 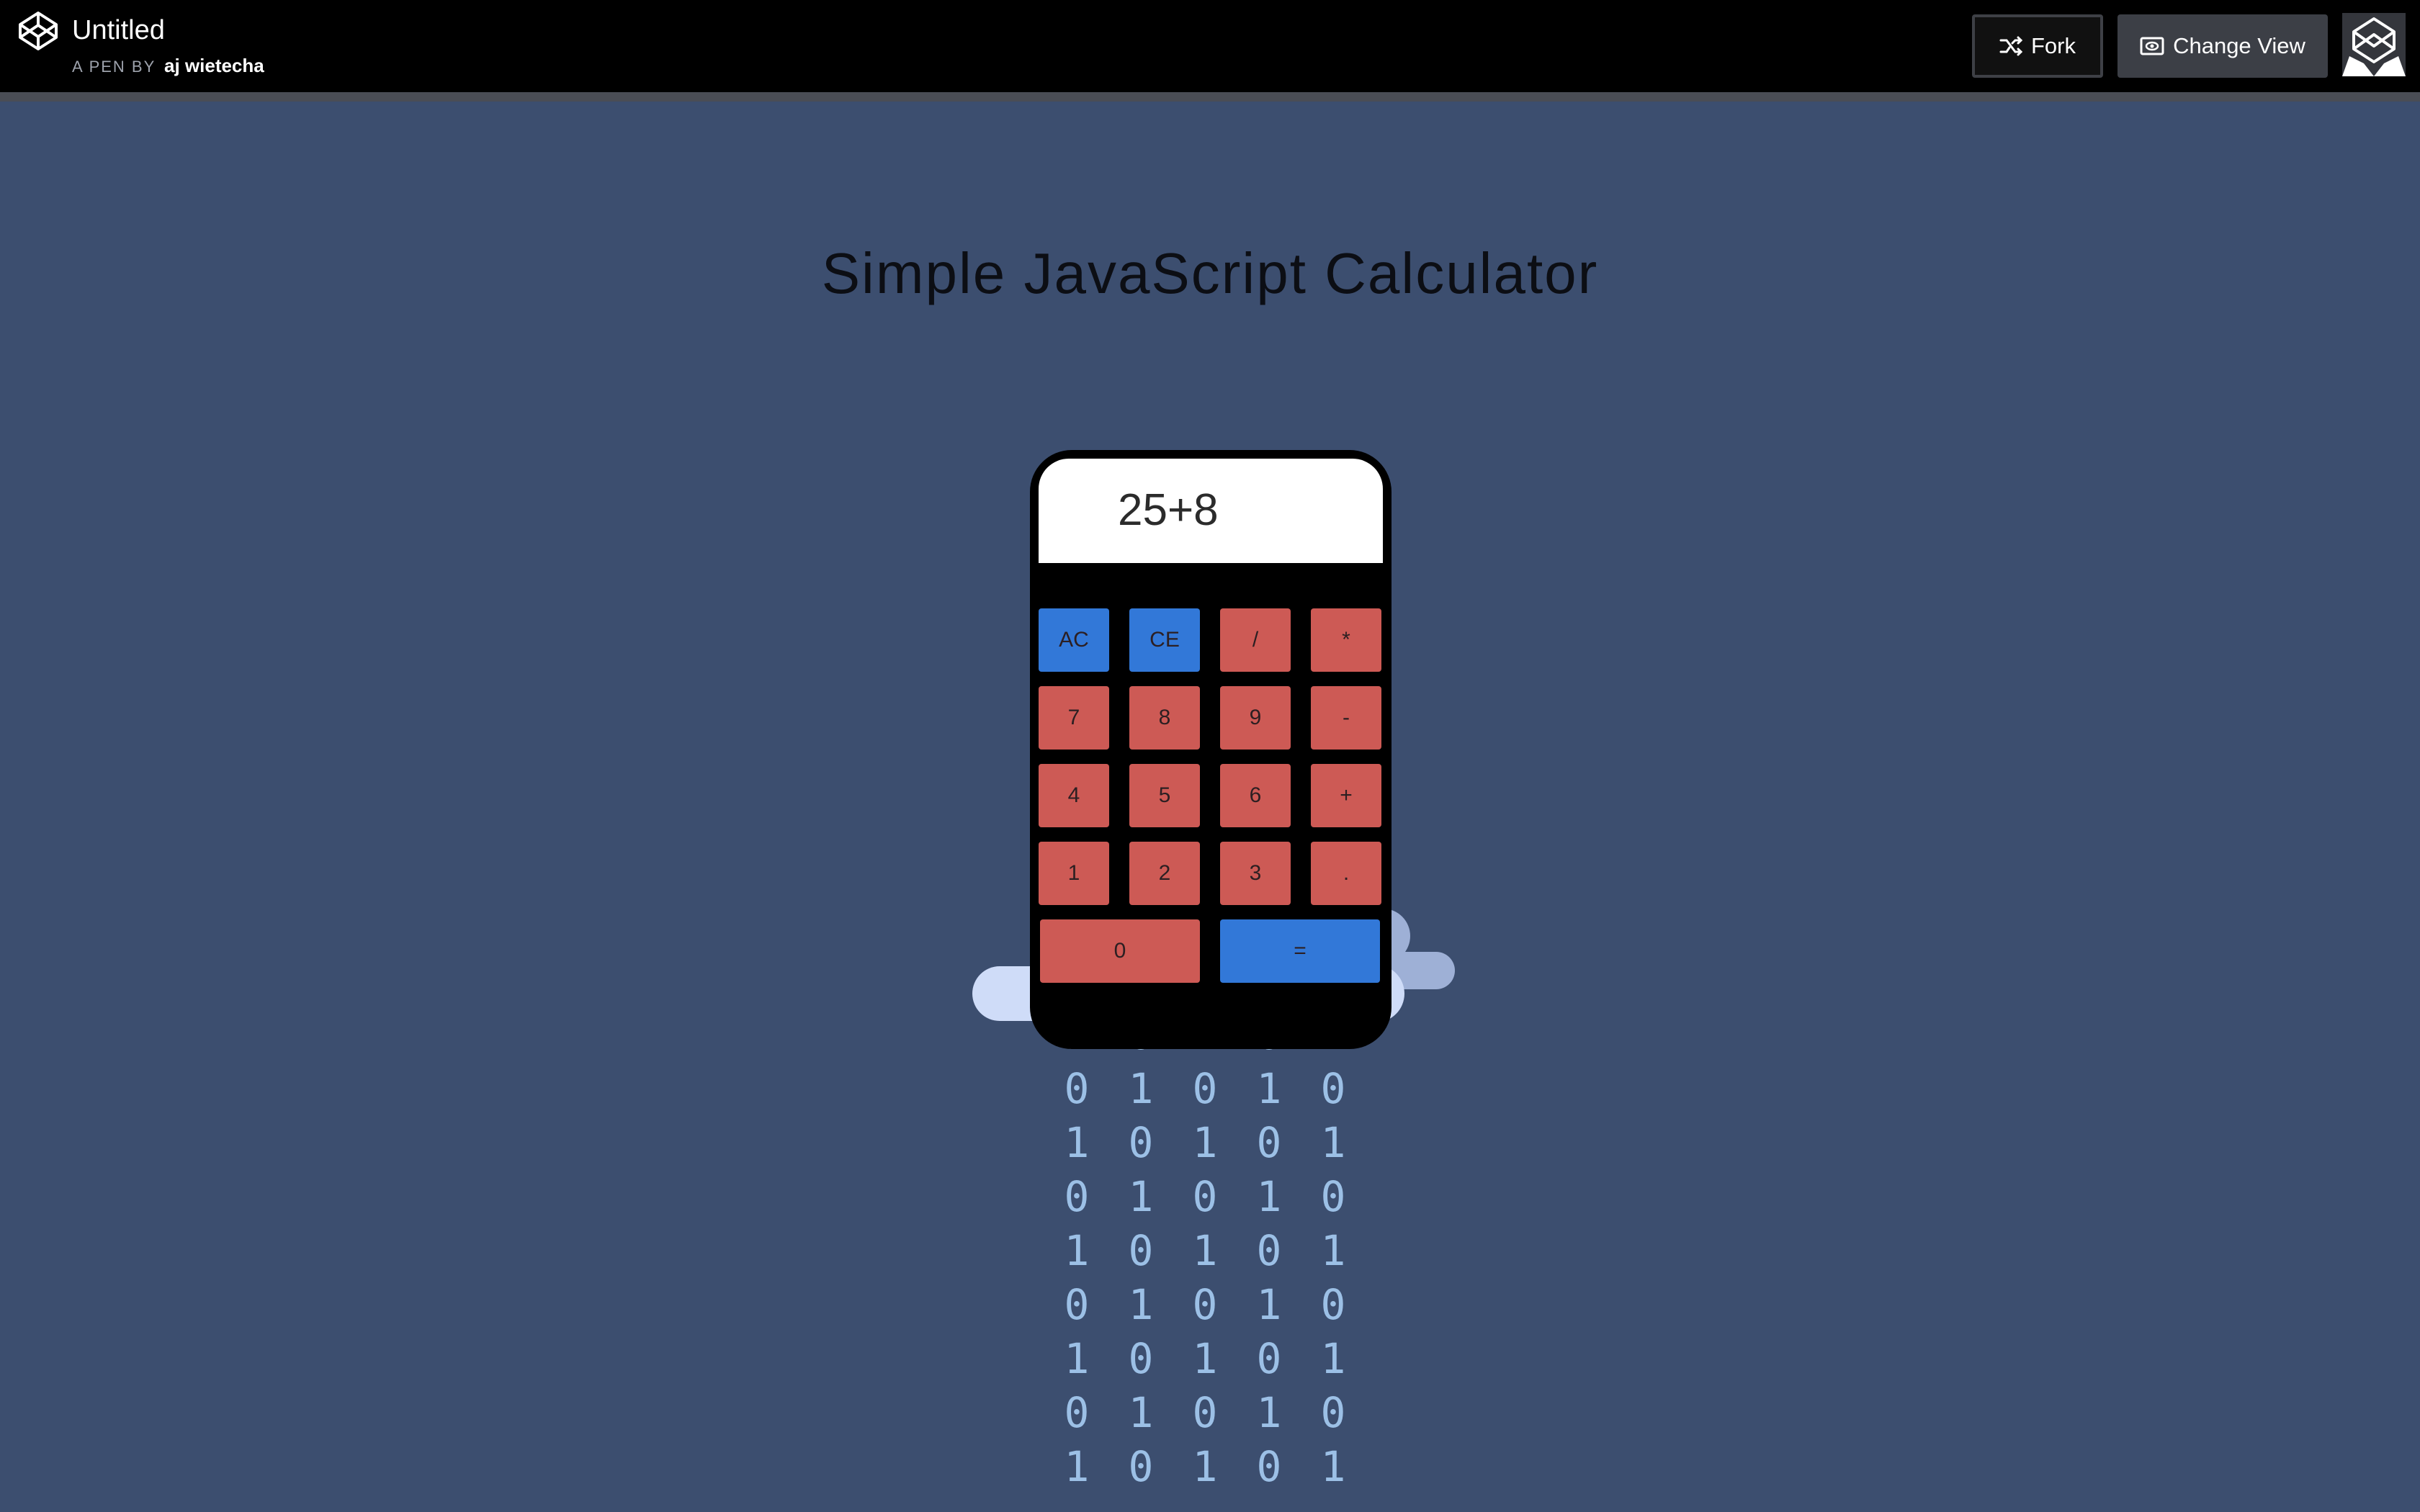 I want to click on four-button: 4, so click(x=1074, y=795).